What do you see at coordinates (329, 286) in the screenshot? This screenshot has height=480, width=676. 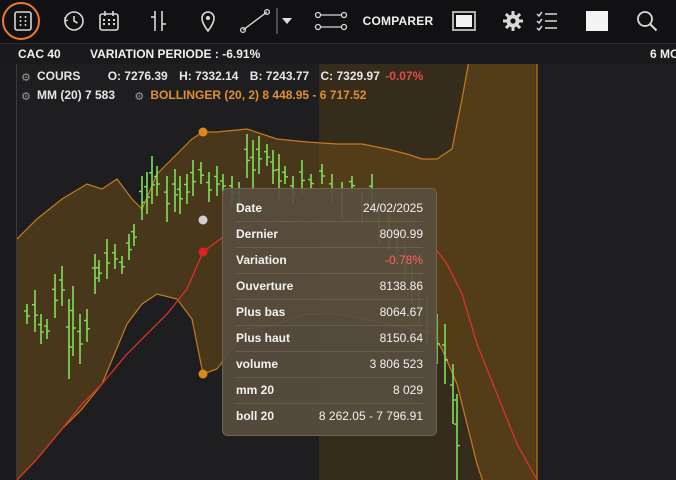 I see `tooltip-row-open: Ouverture 8138.86` at bounding box center [329, 286].